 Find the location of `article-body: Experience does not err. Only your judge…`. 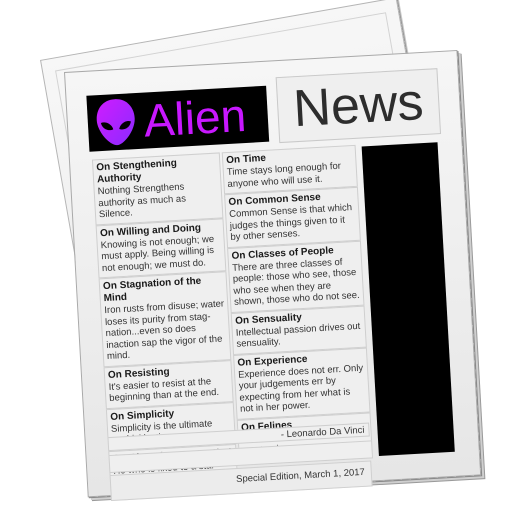

article-body: Experience does not err. Only your judge… is located at coordinates (300, 388).